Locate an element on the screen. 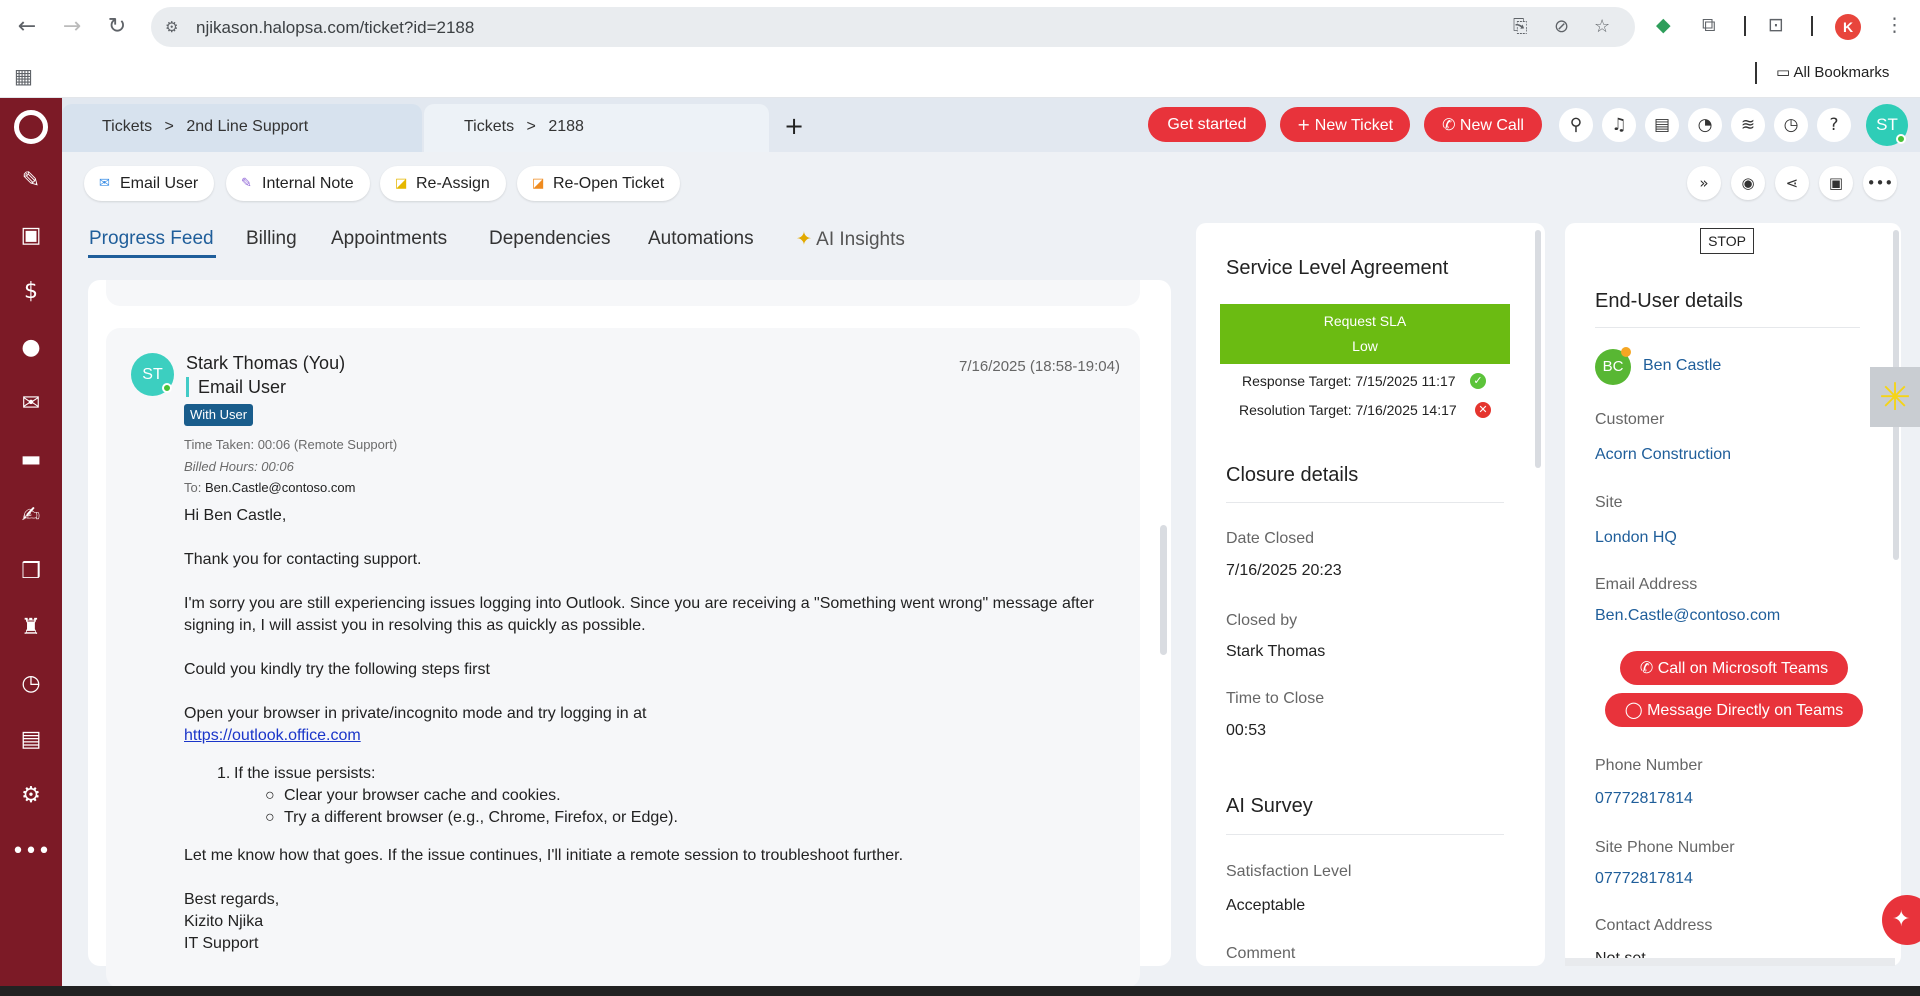  users-icon: ● is located at coordinates (31, 348).